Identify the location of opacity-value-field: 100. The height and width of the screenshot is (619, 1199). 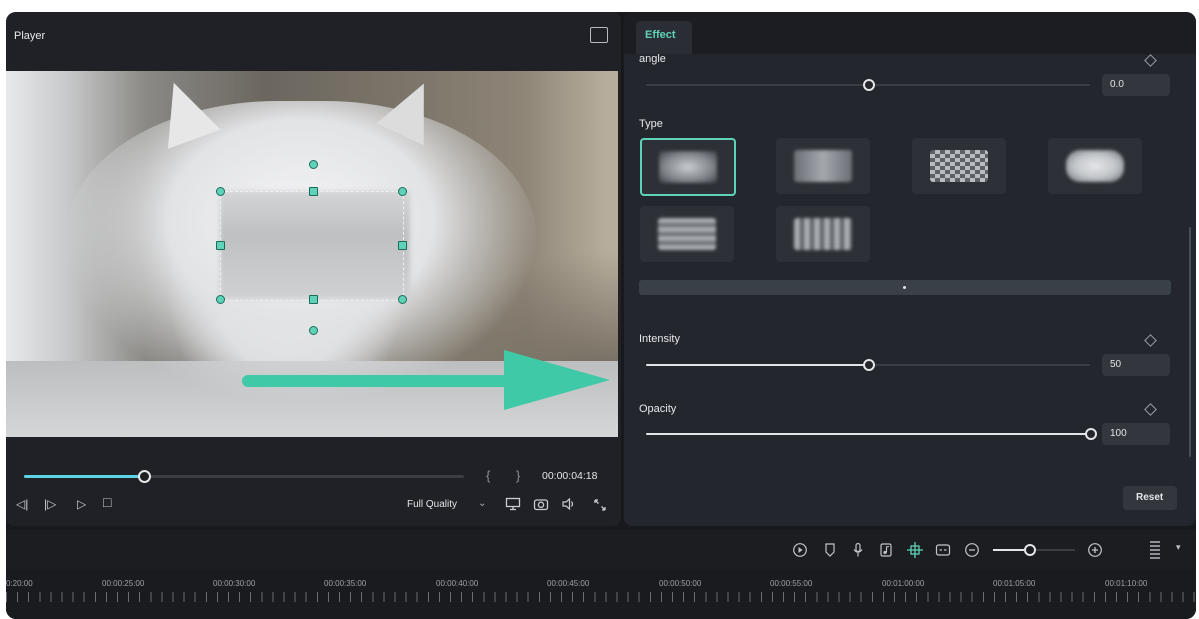
(1136, 434).